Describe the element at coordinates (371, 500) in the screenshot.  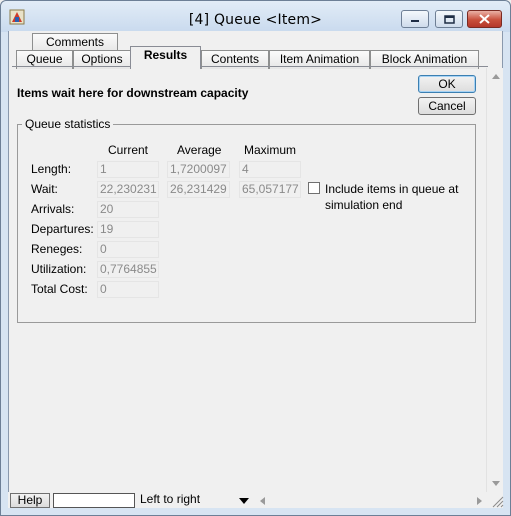
I see `horizontal-scrollbar` at that location.